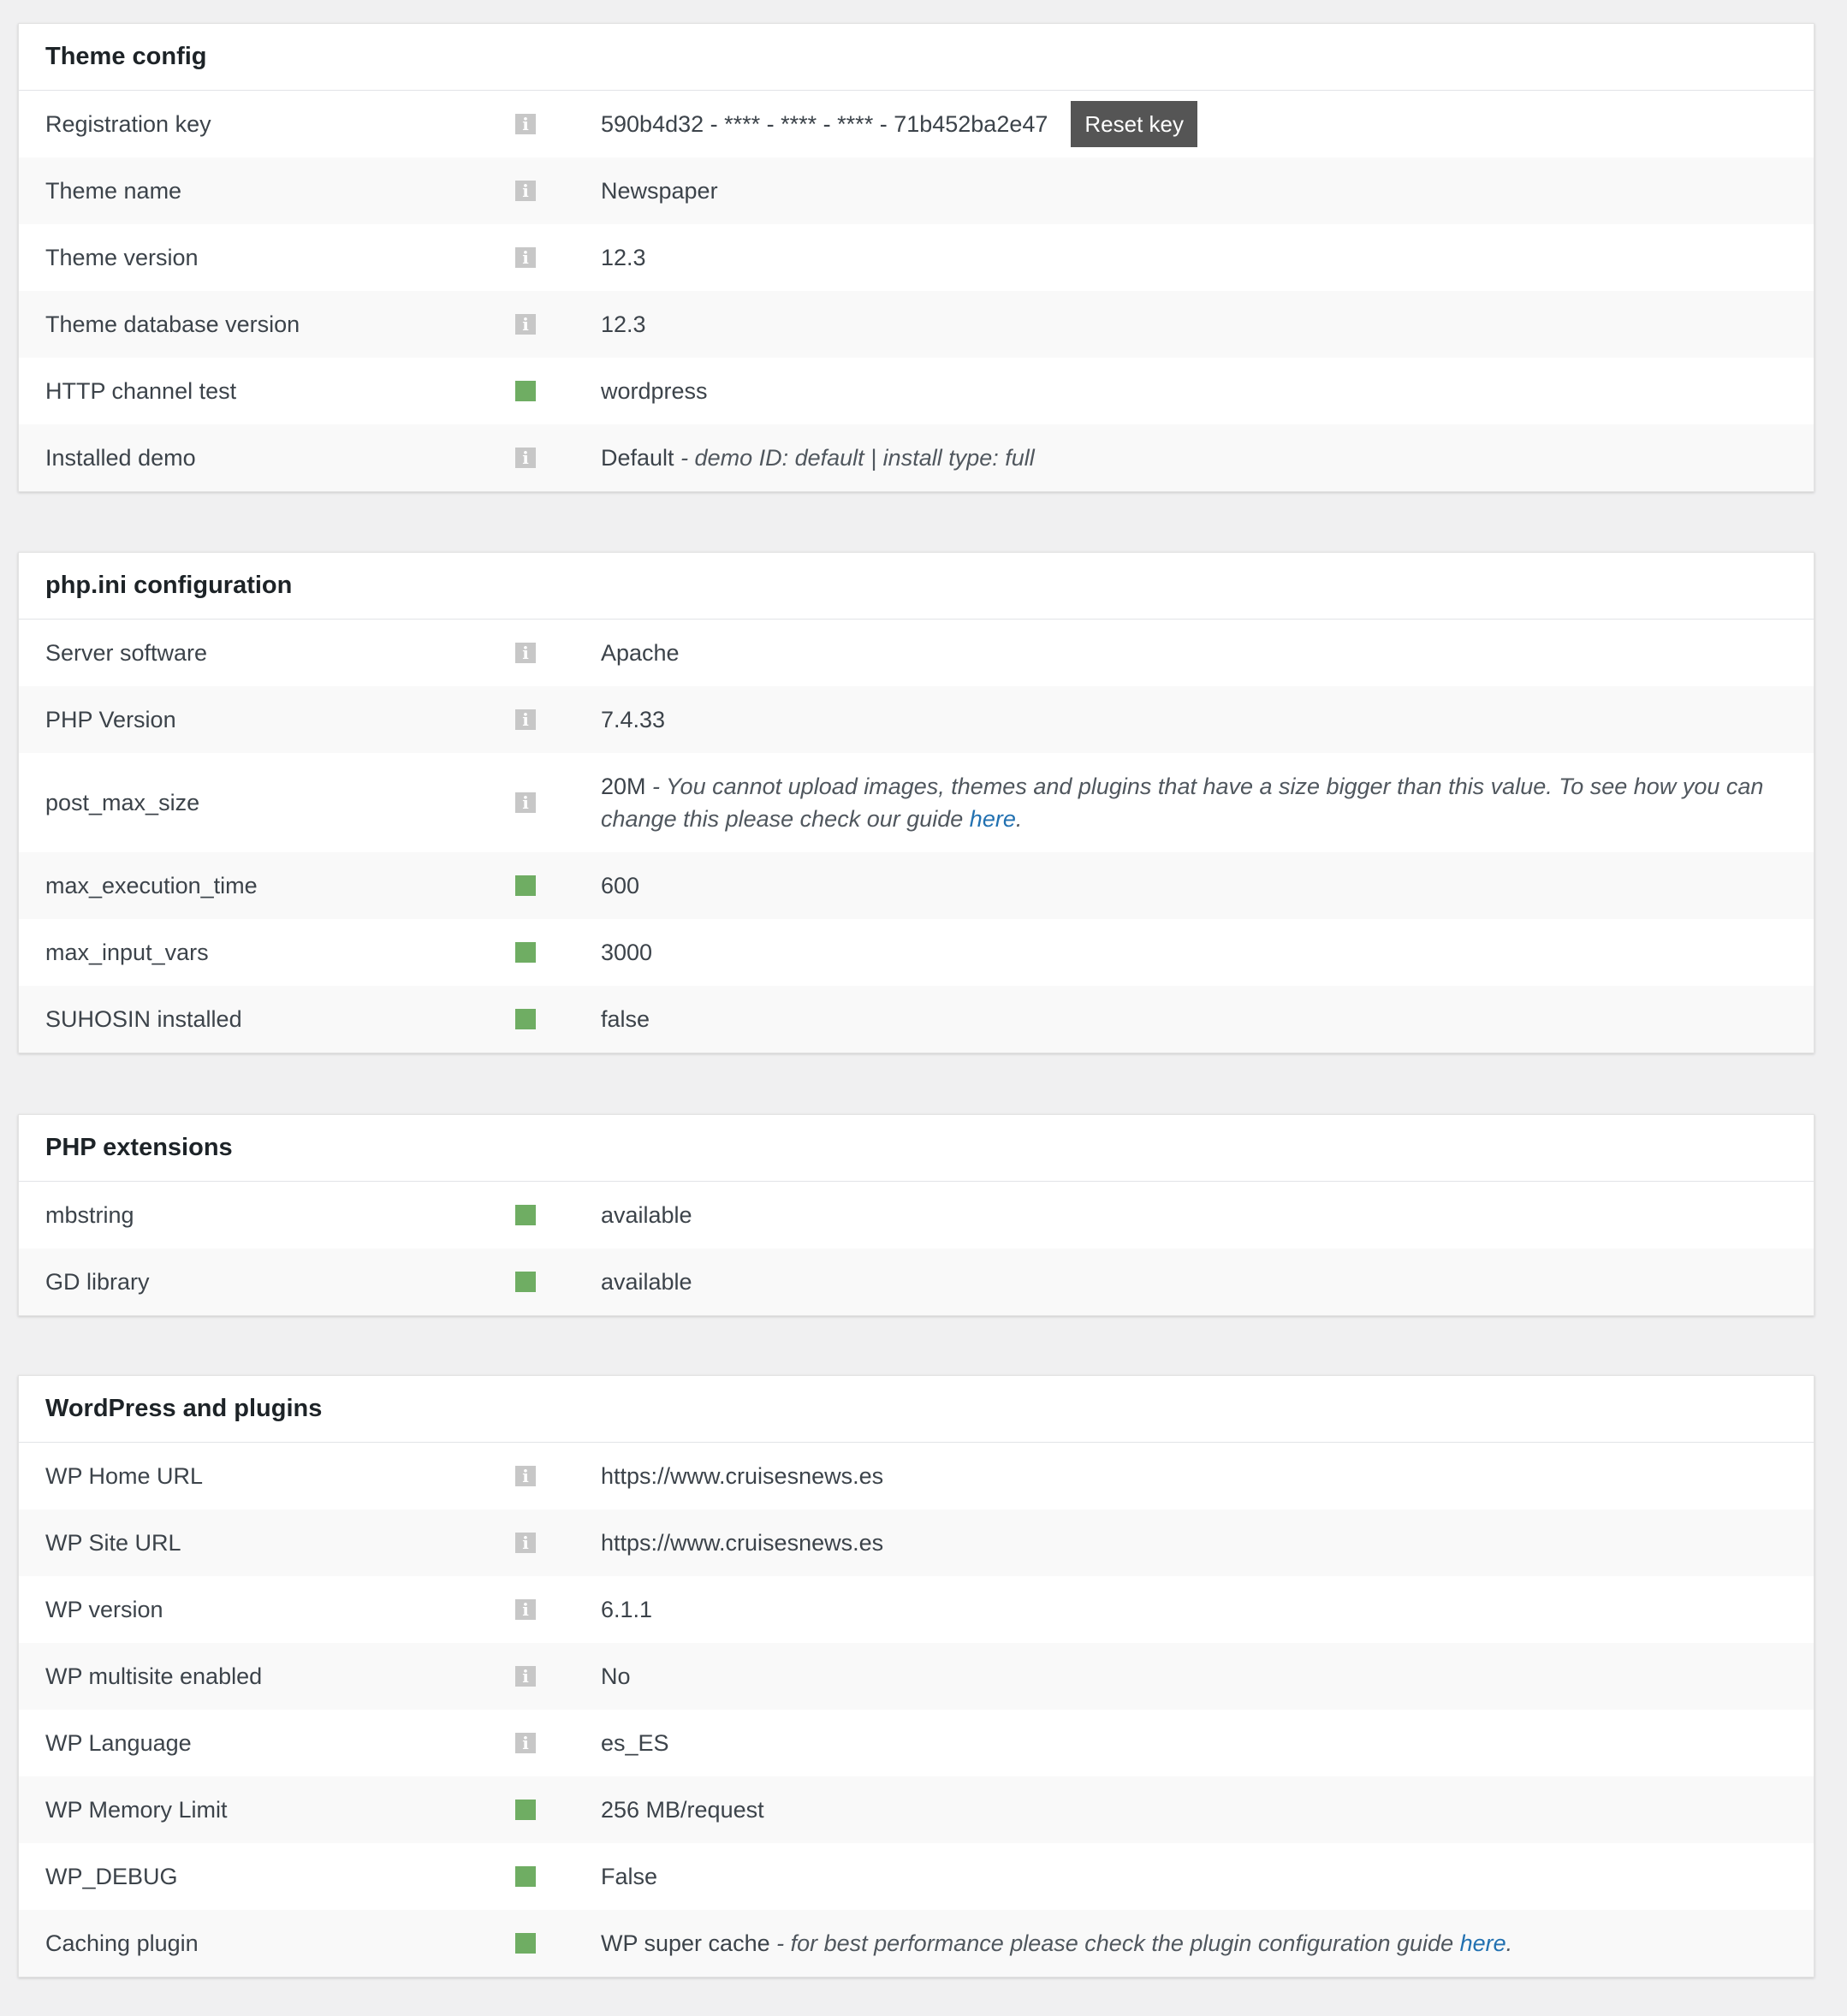 This screenshot has width=1847, height=2016. What do you see at coordinates (128, 123) in the screenshot?
I see `row-label: Registration key` at bounding box center [128, 123].